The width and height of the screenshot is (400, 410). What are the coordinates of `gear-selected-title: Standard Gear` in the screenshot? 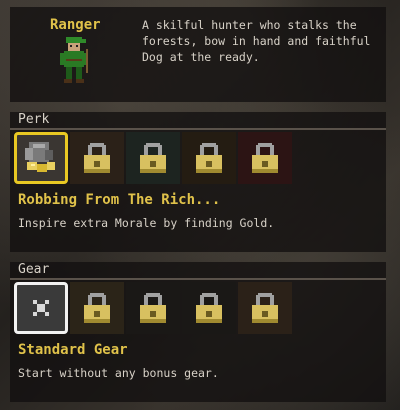 It's located at (73, 350).